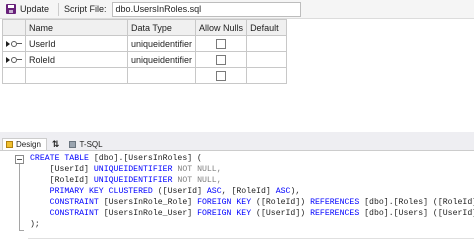 This screenshot has height=243, width=474. I want to click on table-row: RoleId uniqueidentifier, so click(145, 59).